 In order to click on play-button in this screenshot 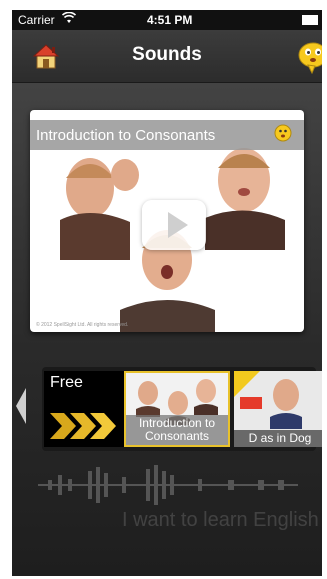, I will do `click(174, 225)`.